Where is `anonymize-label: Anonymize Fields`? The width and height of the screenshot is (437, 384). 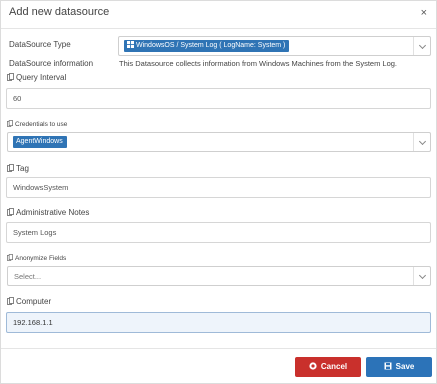
anonymize-label: Anonymize Fields is located at coordinates (36, 258).